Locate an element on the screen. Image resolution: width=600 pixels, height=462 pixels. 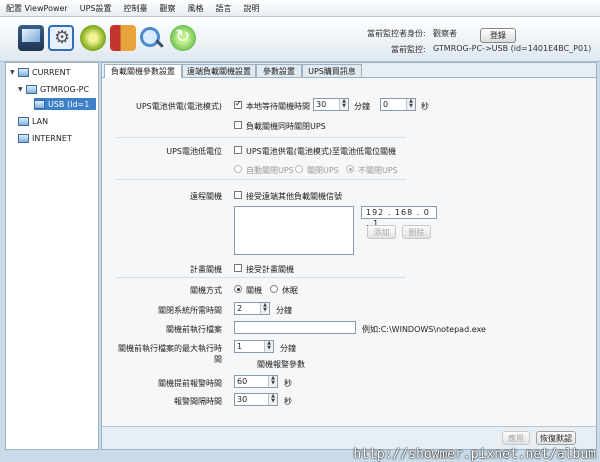
tab-bar: 負載關機參數設置 遠端負載關機設置 參數設置 UPS購買訊息 is located at coordinates (349, 70).